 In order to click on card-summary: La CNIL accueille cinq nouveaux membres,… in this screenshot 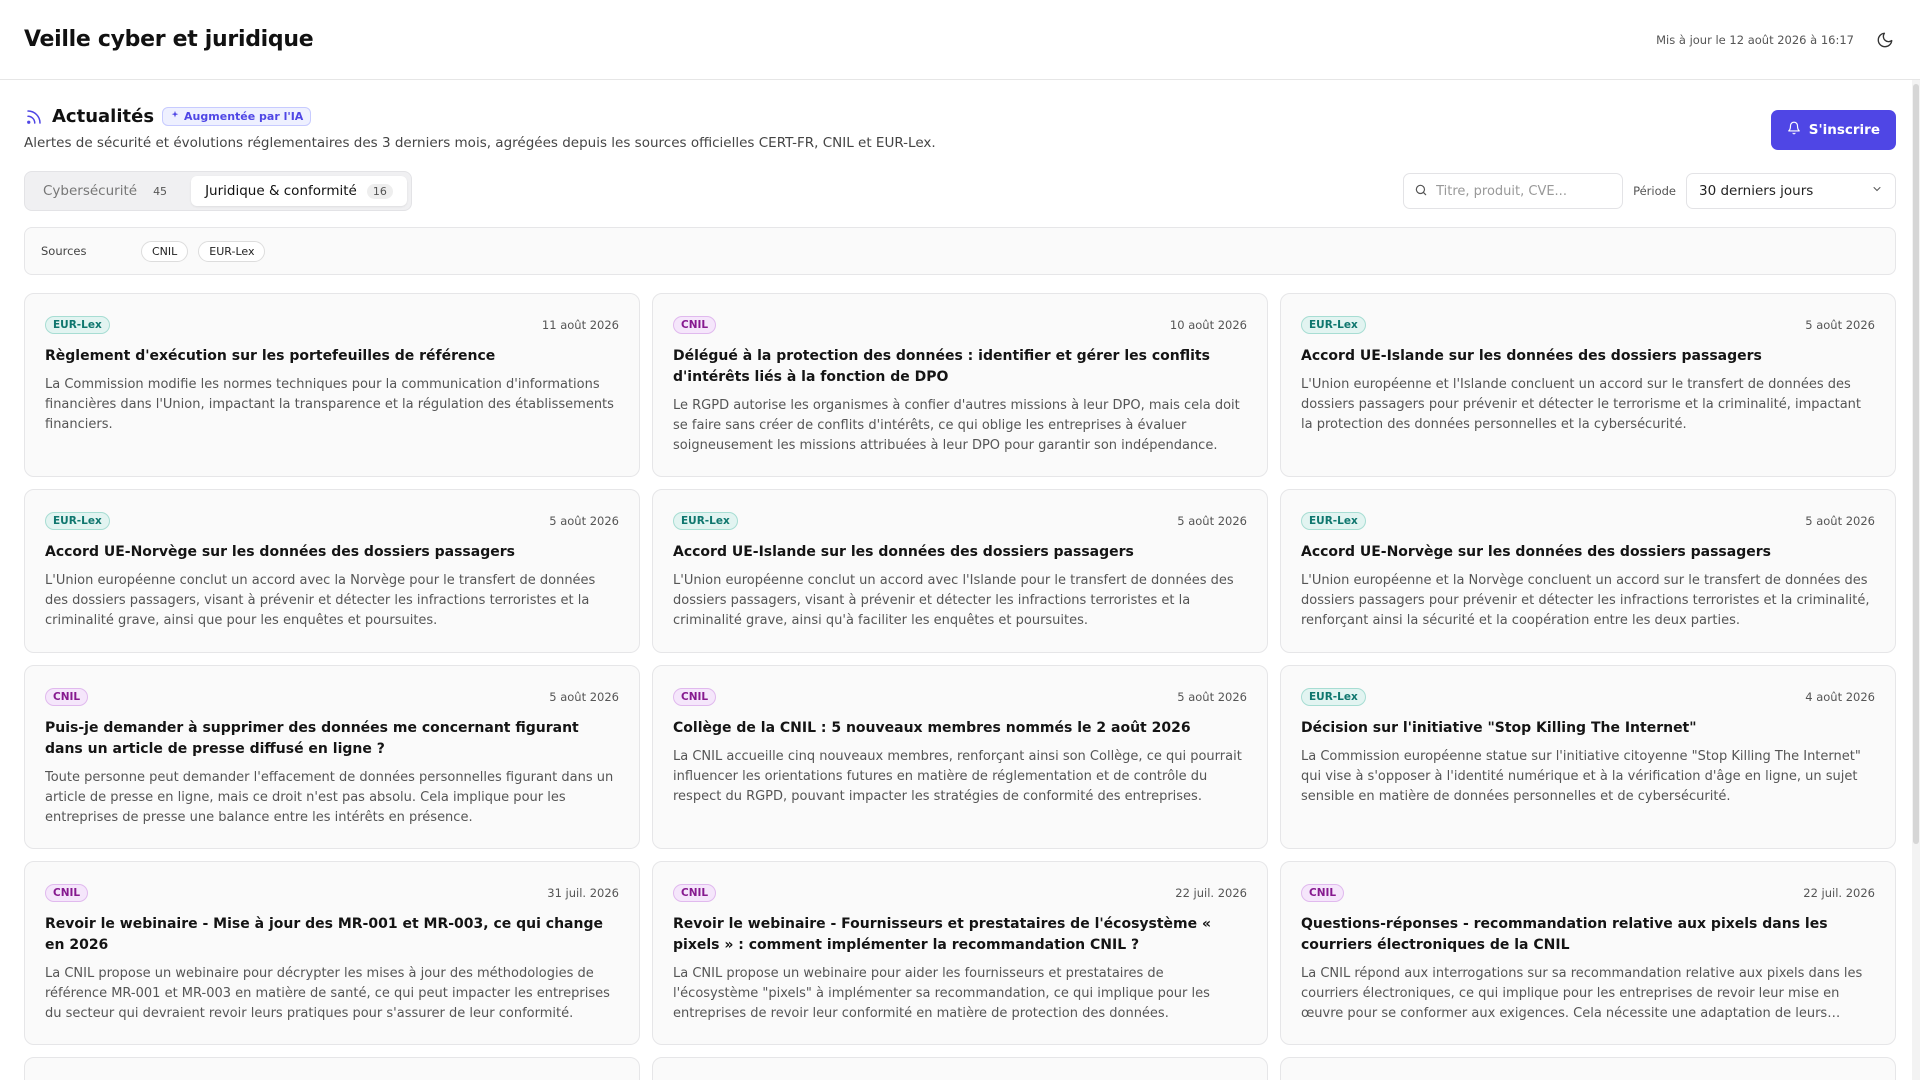, I will do `click(957, 776)`.